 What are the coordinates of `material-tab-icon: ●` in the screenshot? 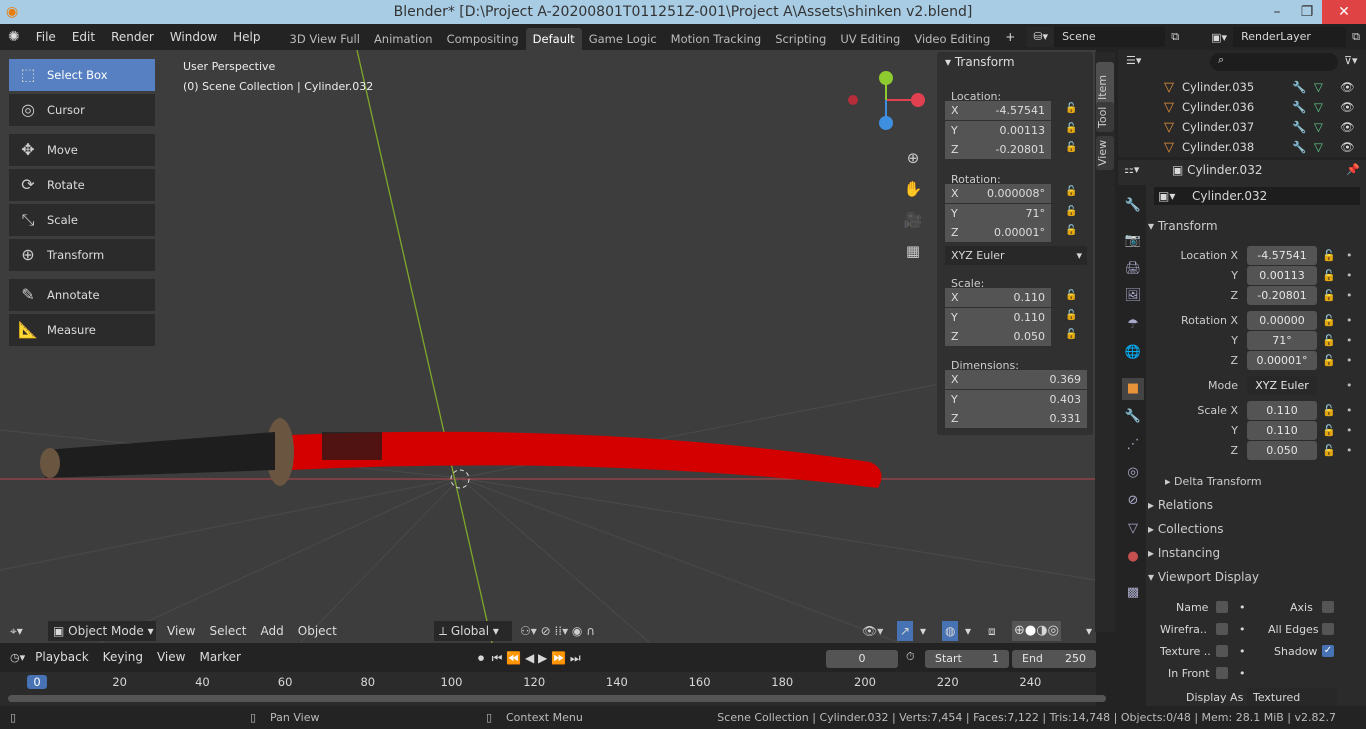 It's located at (1133, 557).